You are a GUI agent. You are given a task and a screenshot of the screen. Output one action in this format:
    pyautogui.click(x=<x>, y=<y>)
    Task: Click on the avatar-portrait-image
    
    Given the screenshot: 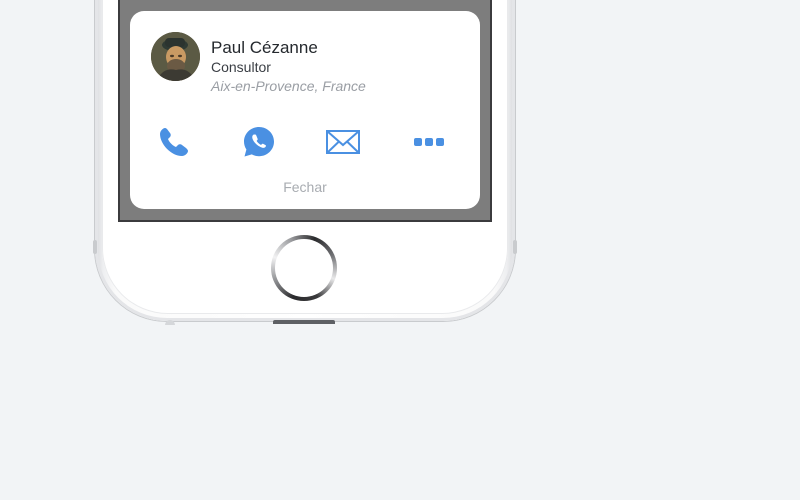 What is the action you would take?
    pyautogui.click(x=175, y=56)
    